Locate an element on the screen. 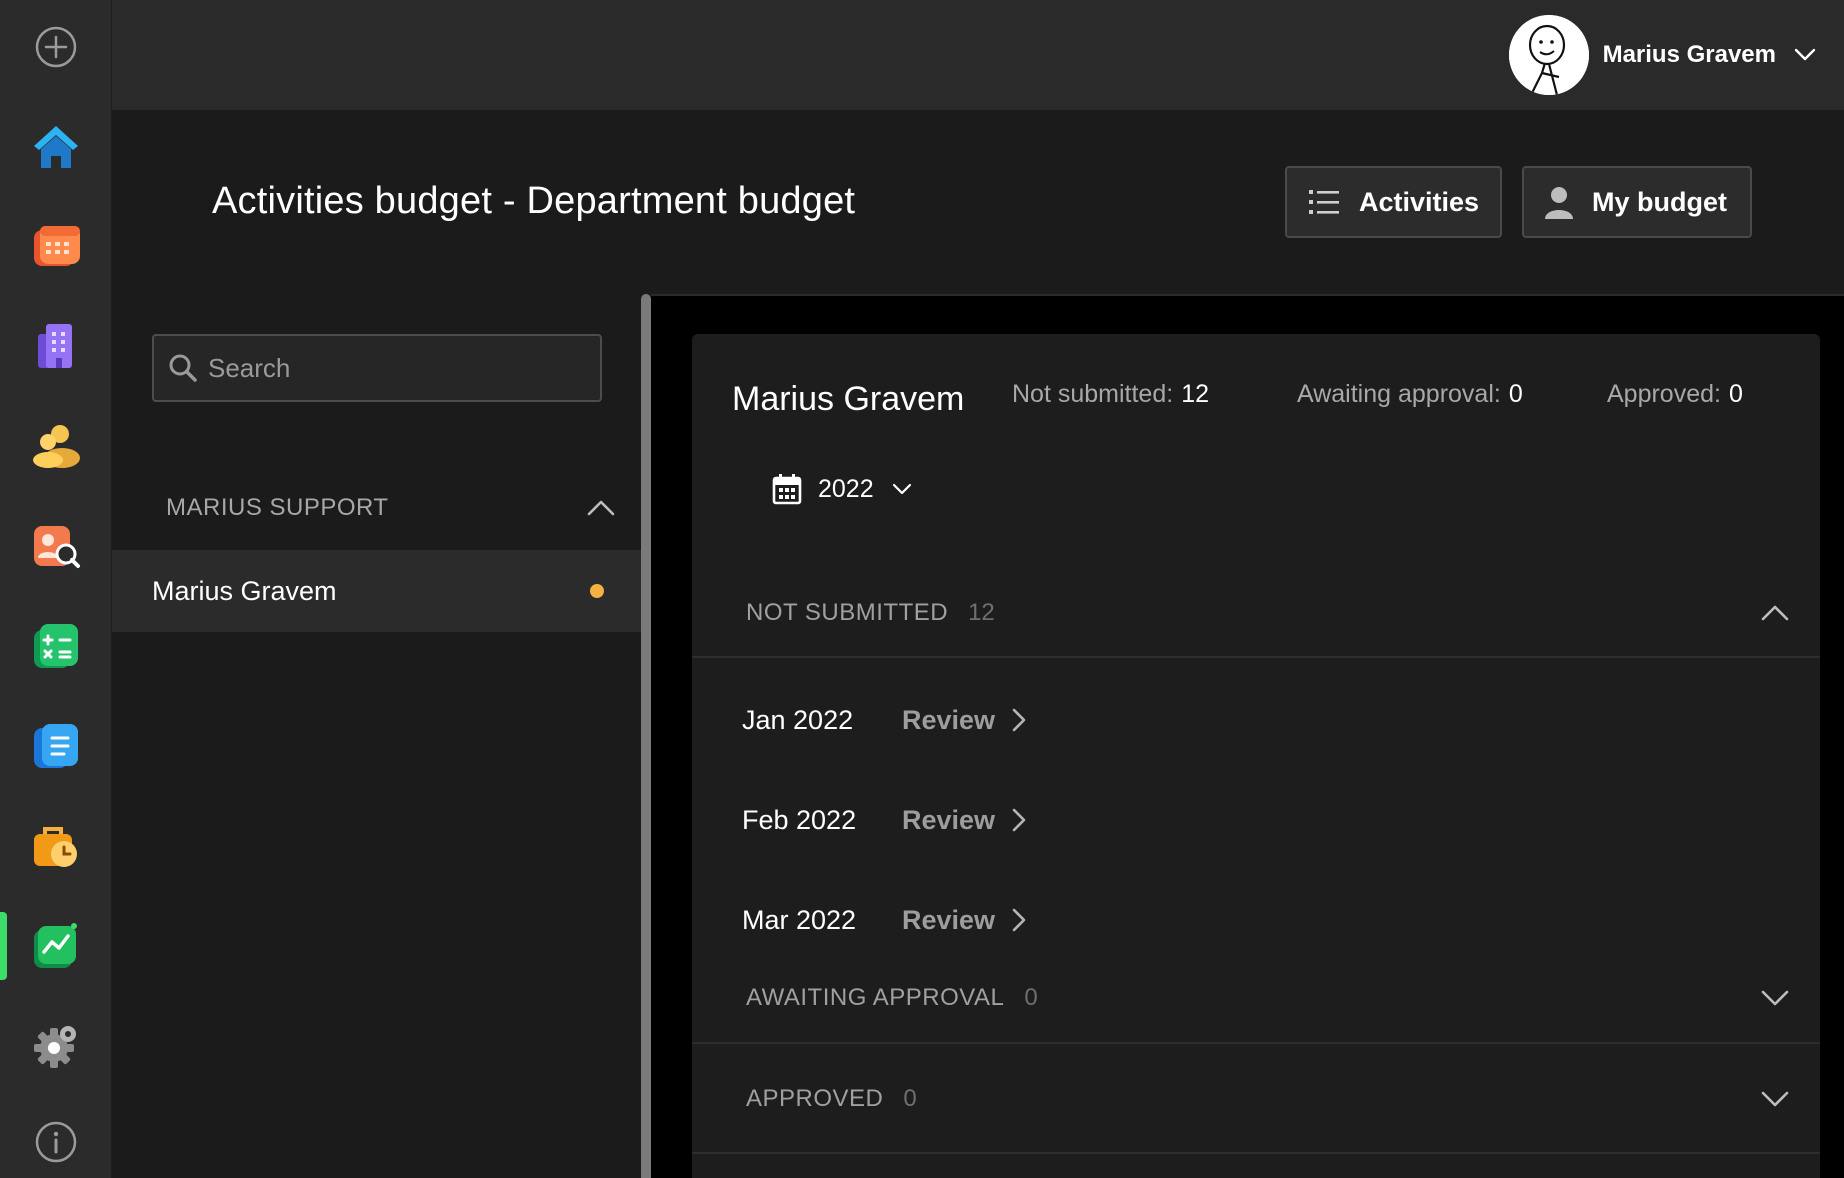 This screenshot has width=1844, height=1178. calculator-icon is located at coordinates (56, 646).